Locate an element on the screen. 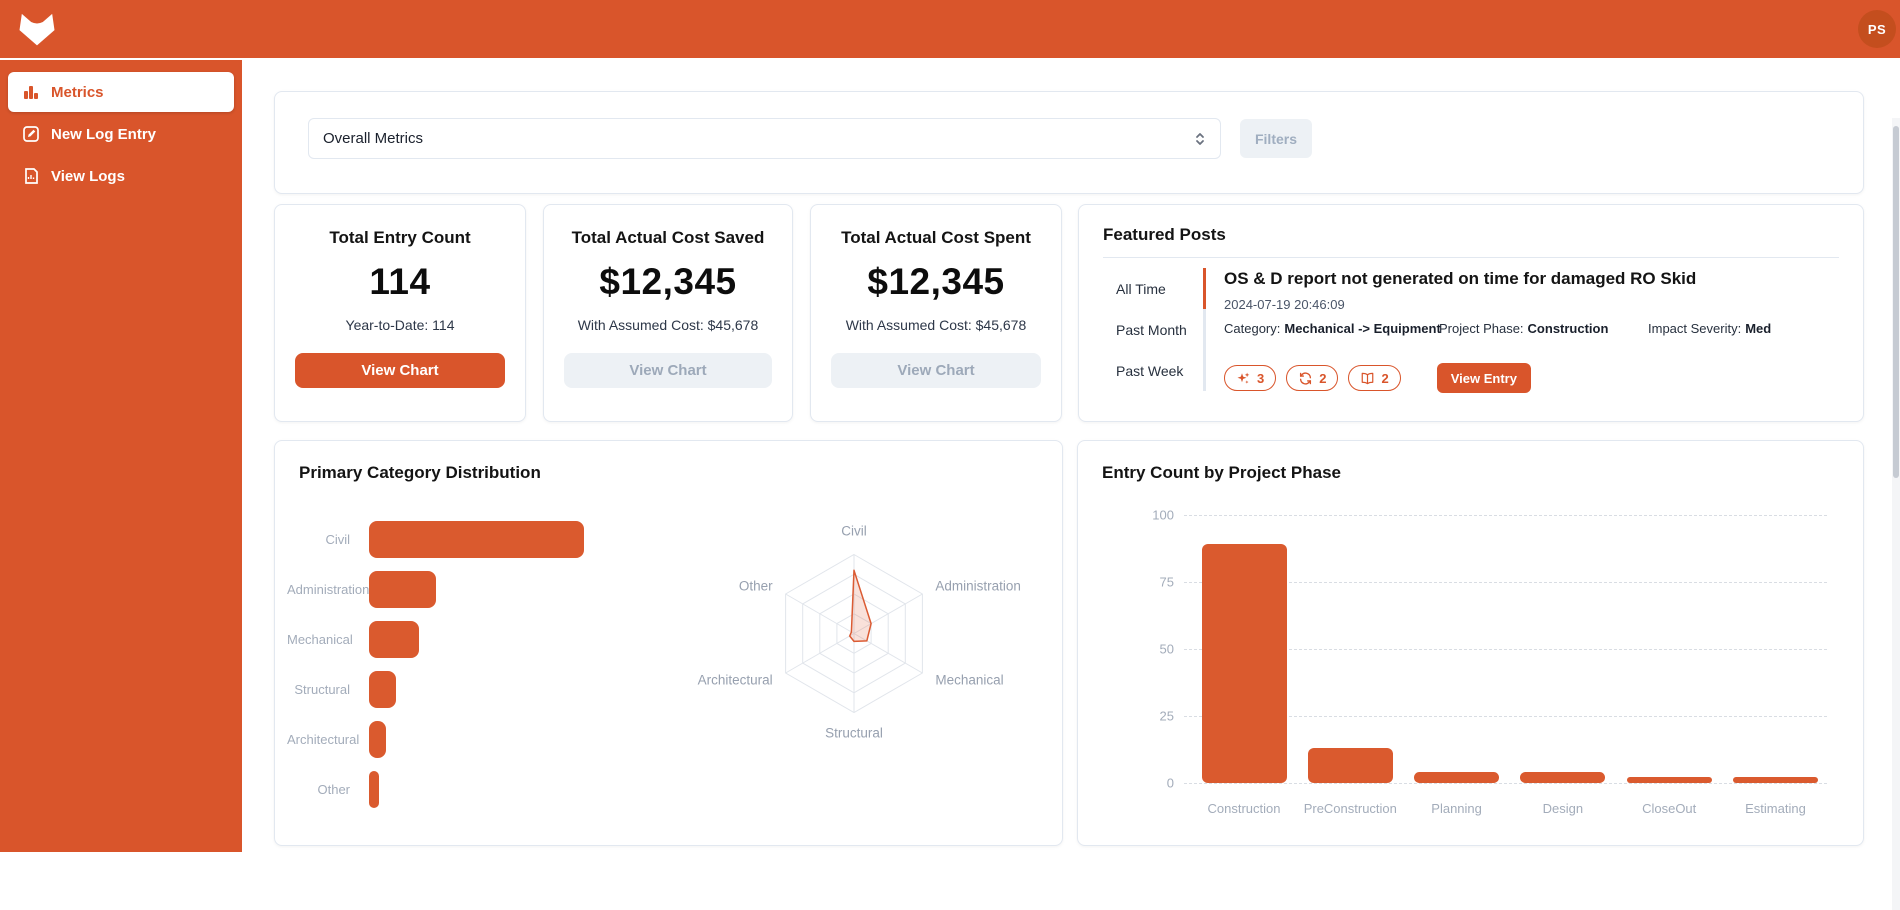  scrollbar-thumb is located at coordinates (1896, 302).